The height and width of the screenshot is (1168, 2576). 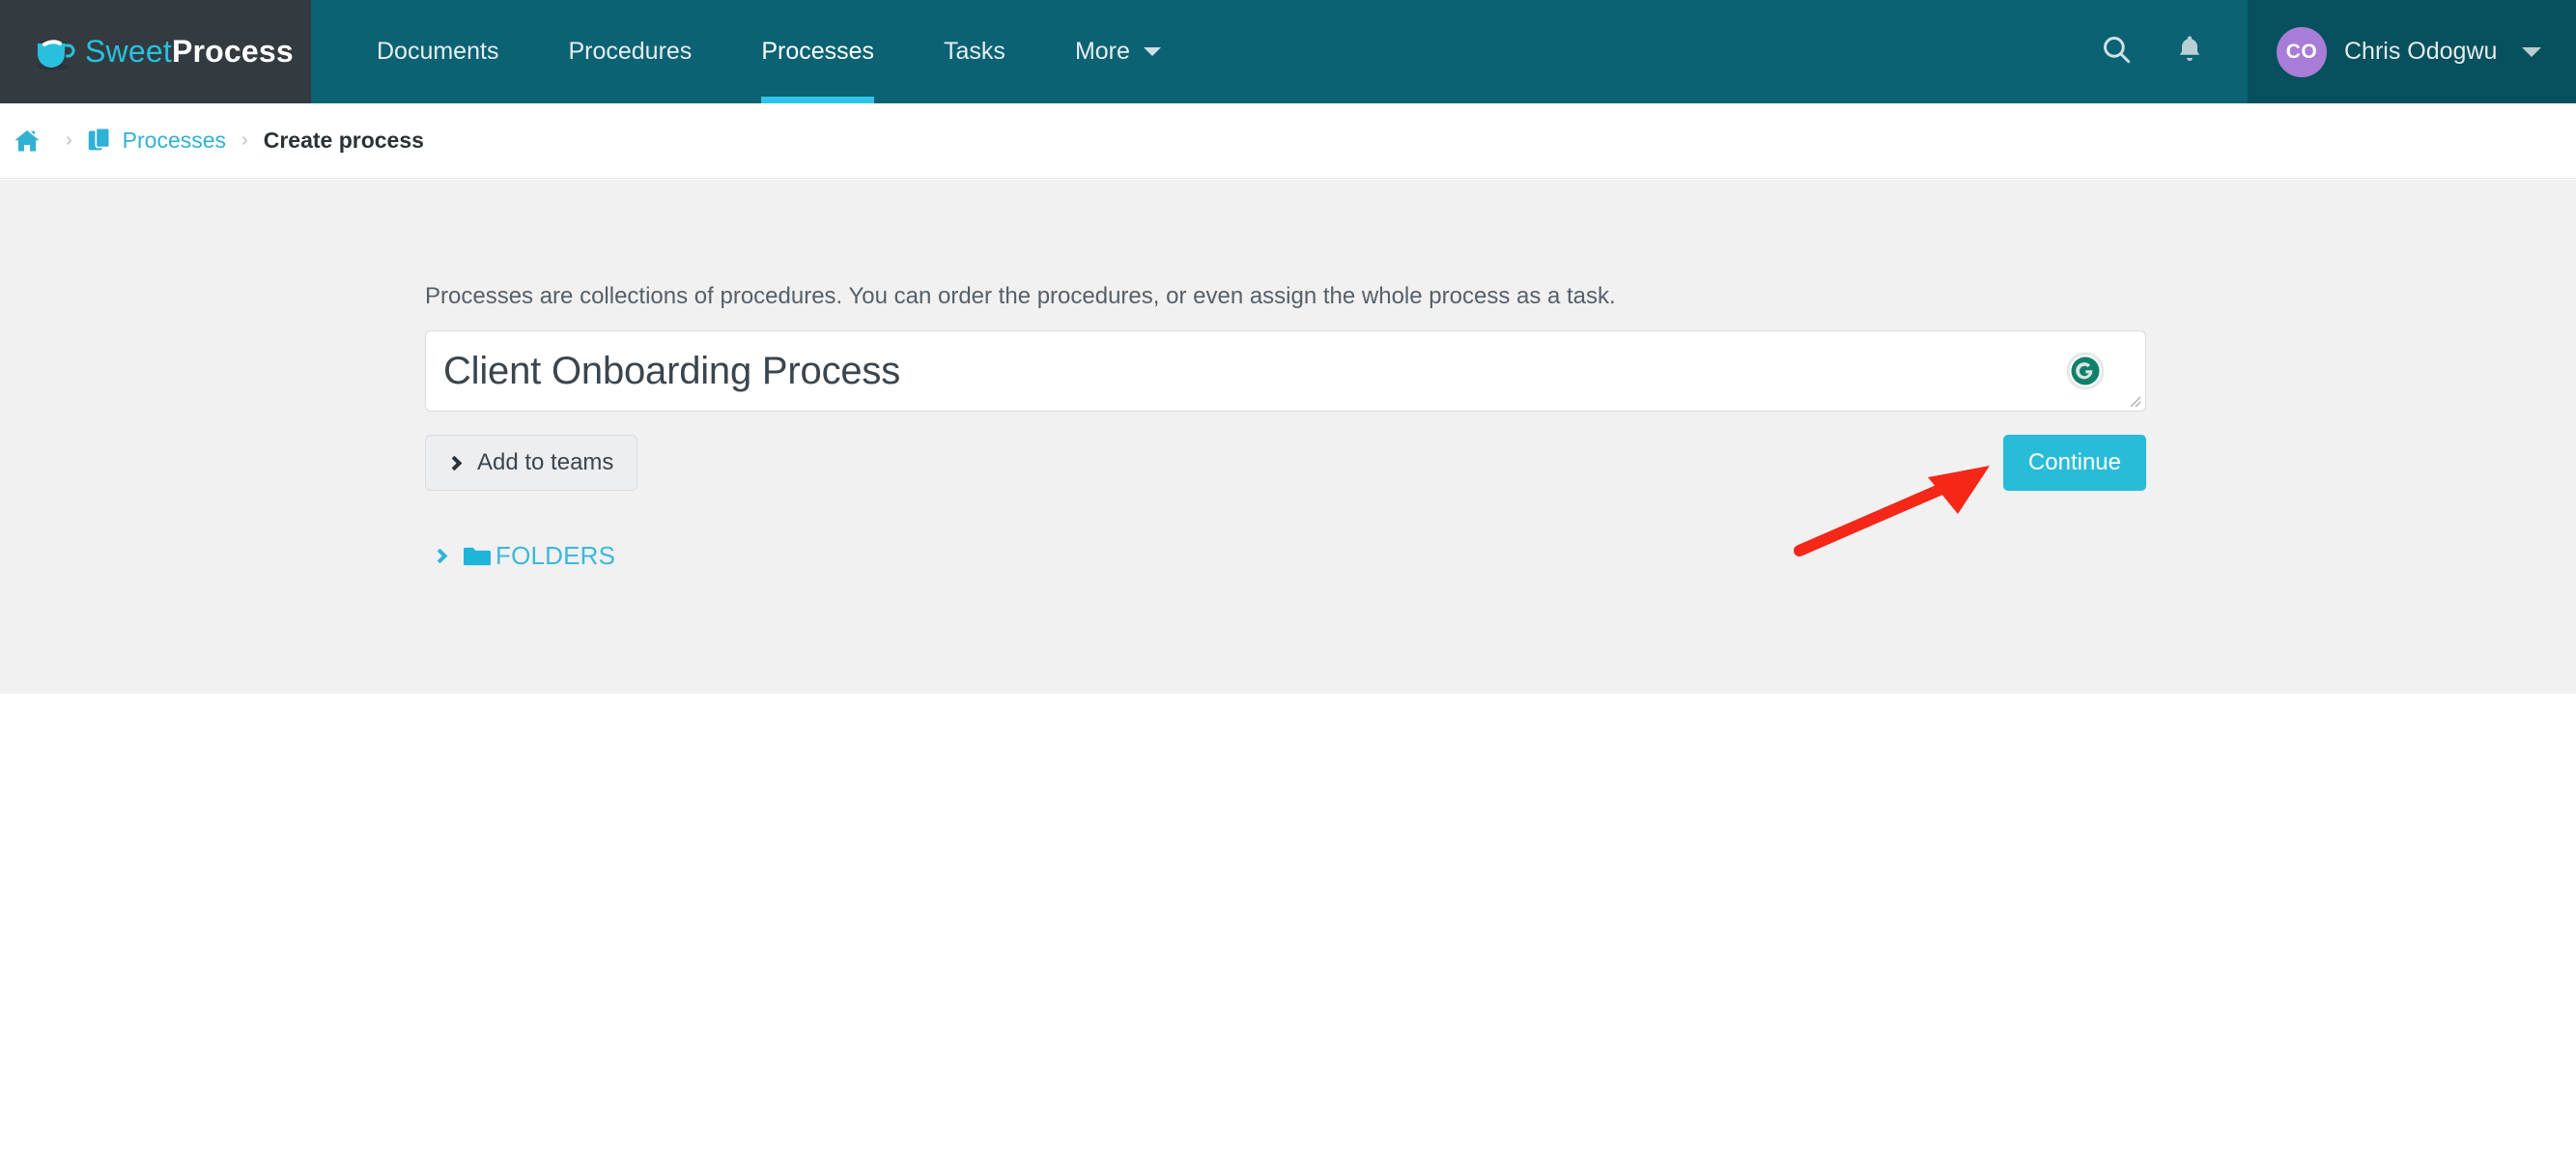 I want to click on nav-item-processes: Processes, so click(x=817, y=51).